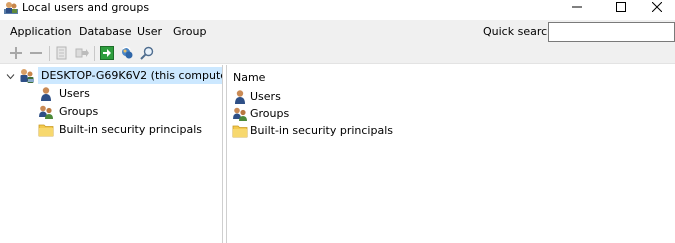 The width and height of the screenshot is (675, 243). I want to click on list-item-label: Built-in security principals, so click(321, 130).